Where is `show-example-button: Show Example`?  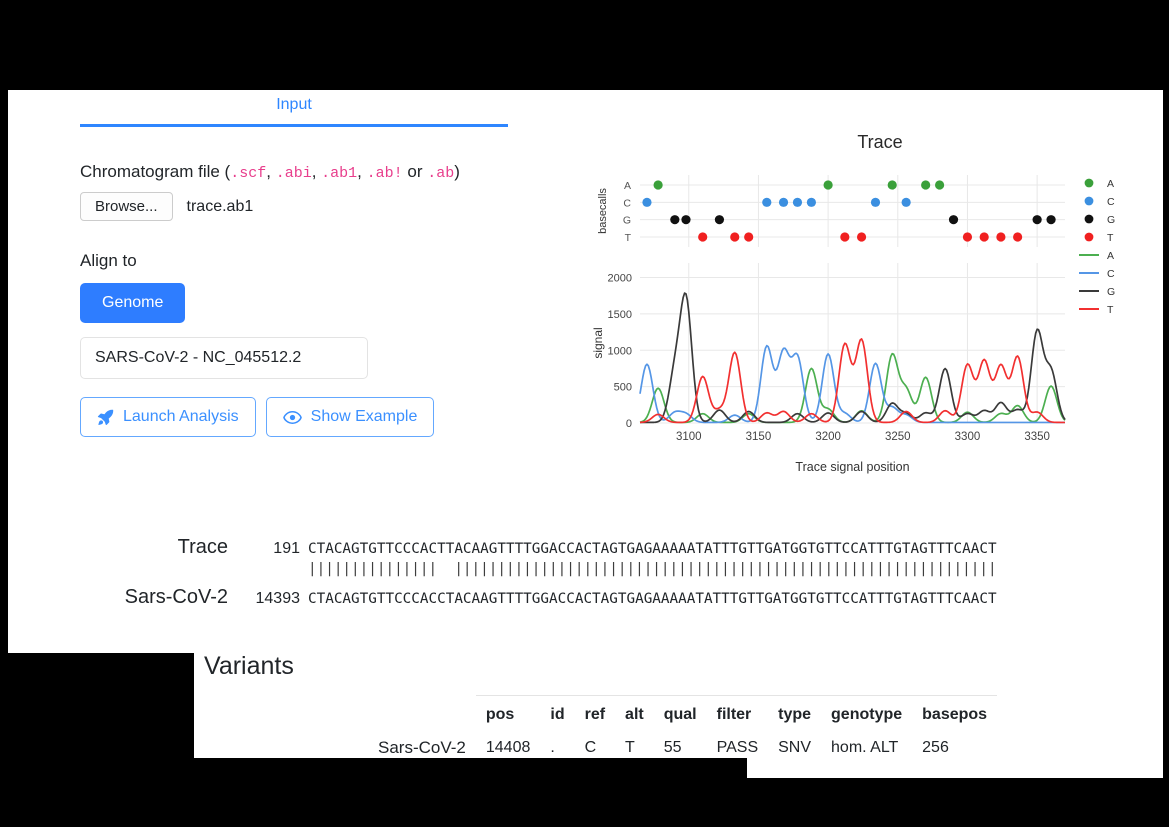
show-example-button: Show Example is located at coordinates (350, 417).